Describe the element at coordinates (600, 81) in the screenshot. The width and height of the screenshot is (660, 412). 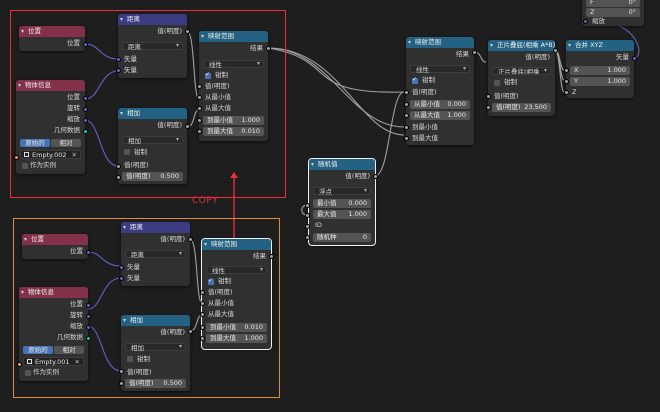
I see `y-field: Y 1.000` at that location.